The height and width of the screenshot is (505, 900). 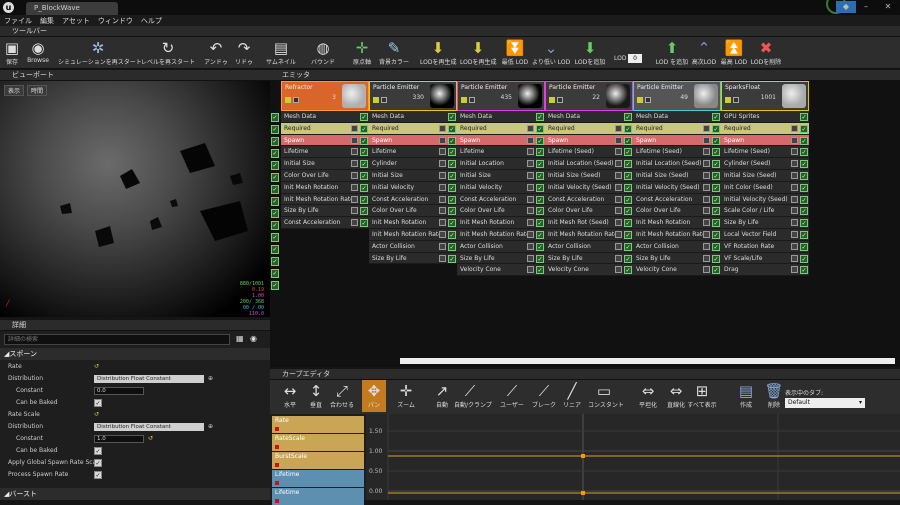 What do you see at coordinates (216, 53) in the screenshot?
I see `undo-button: ↶ アンドゥ` at bounding box center [216, 53].